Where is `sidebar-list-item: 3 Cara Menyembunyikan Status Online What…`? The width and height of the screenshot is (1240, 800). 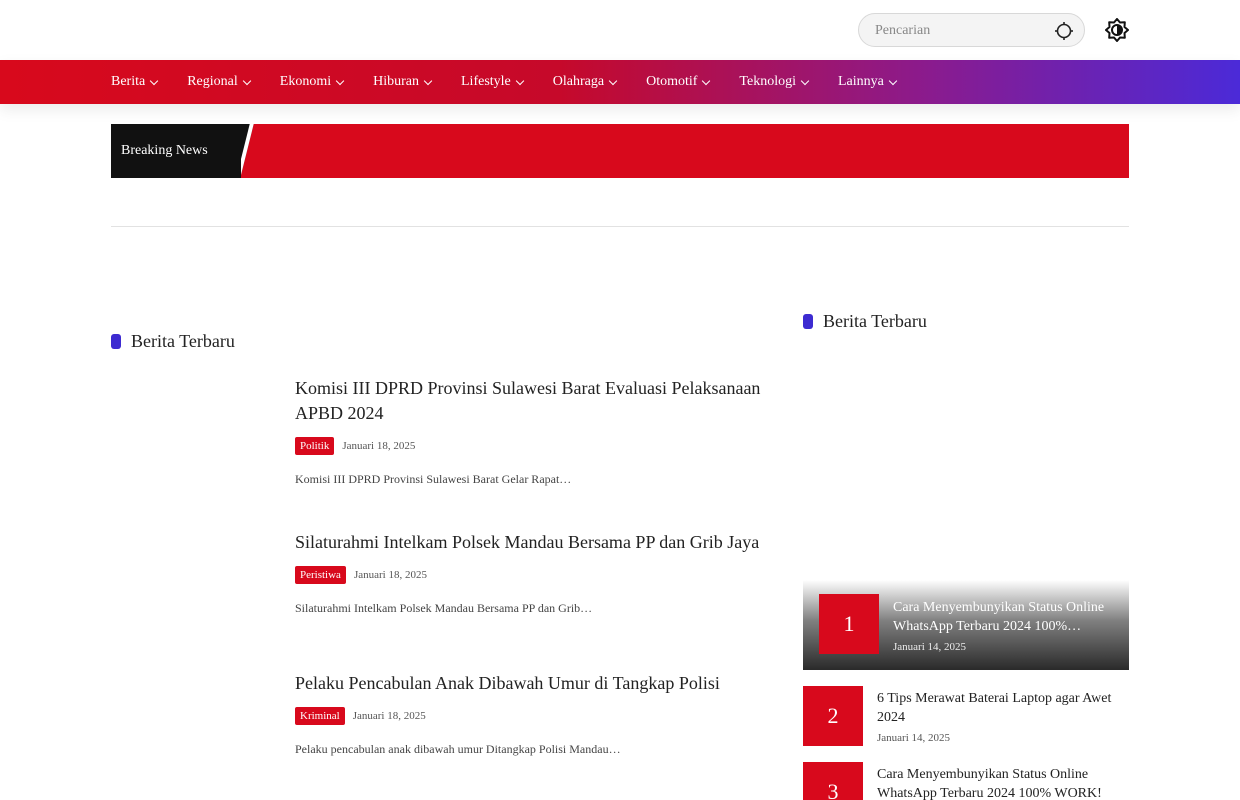
sidebar-list-item: 3 Cara Menyembunyikan Status Online What… is located at coordinates (966, 781).